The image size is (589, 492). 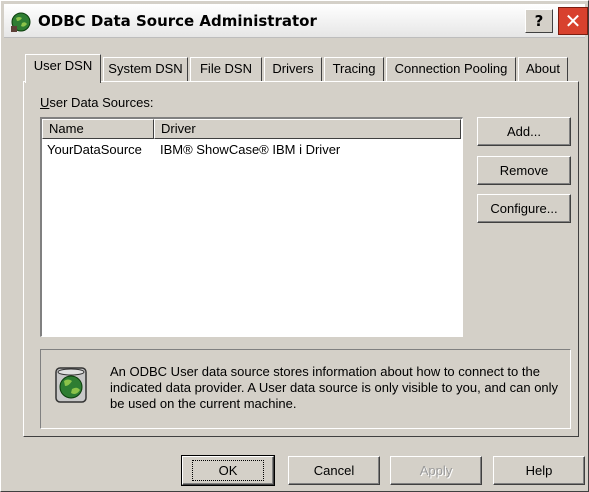 I want to click on odbc-database-globe-icon, so click(x=71, y=385).